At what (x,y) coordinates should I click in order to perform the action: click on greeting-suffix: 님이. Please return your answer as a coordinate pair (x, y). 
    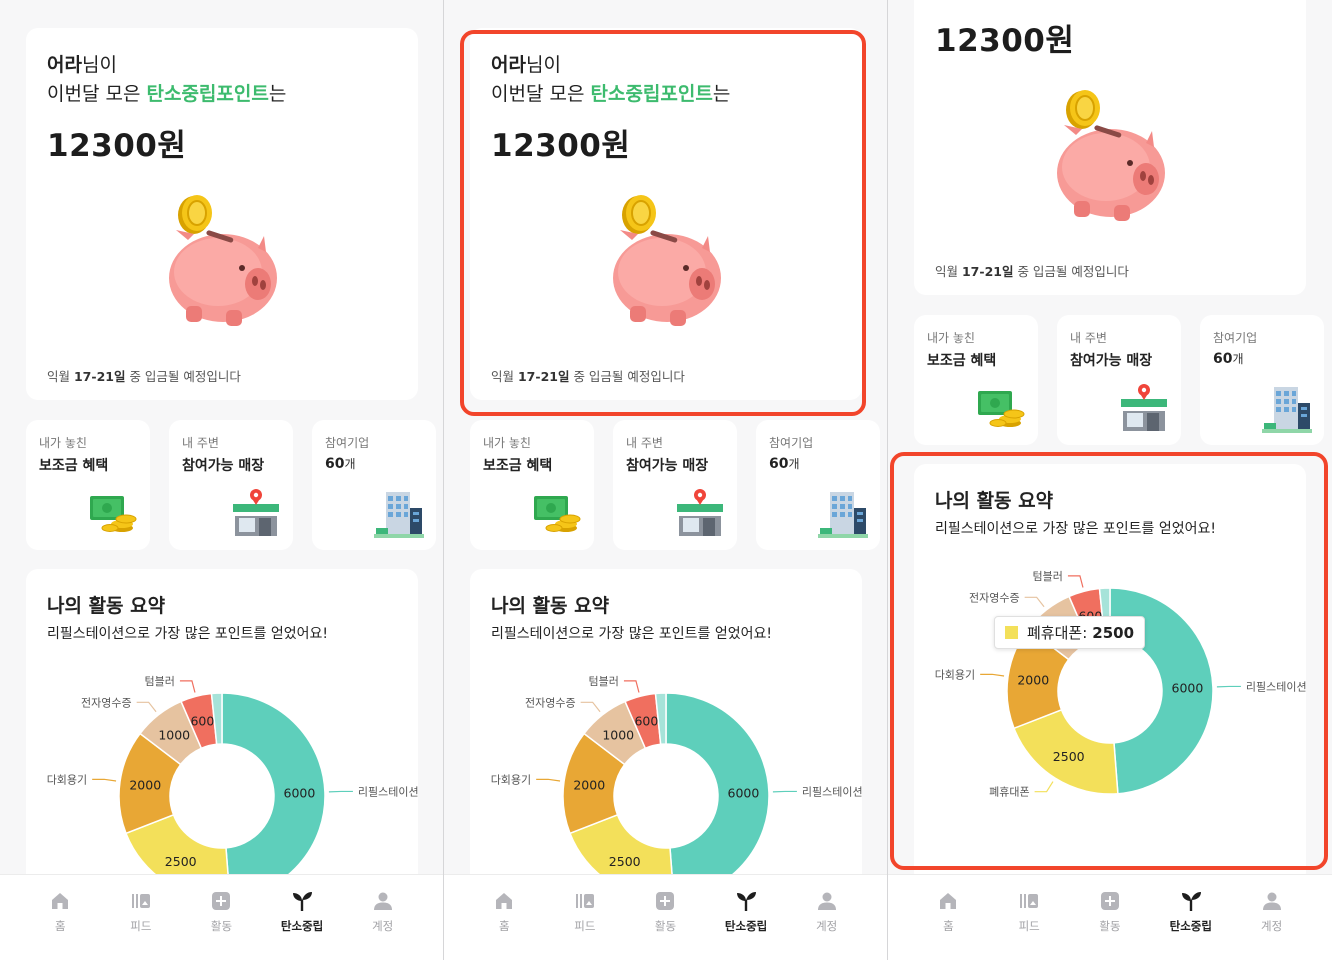
    Looking at the image, I should click on (543, 65).